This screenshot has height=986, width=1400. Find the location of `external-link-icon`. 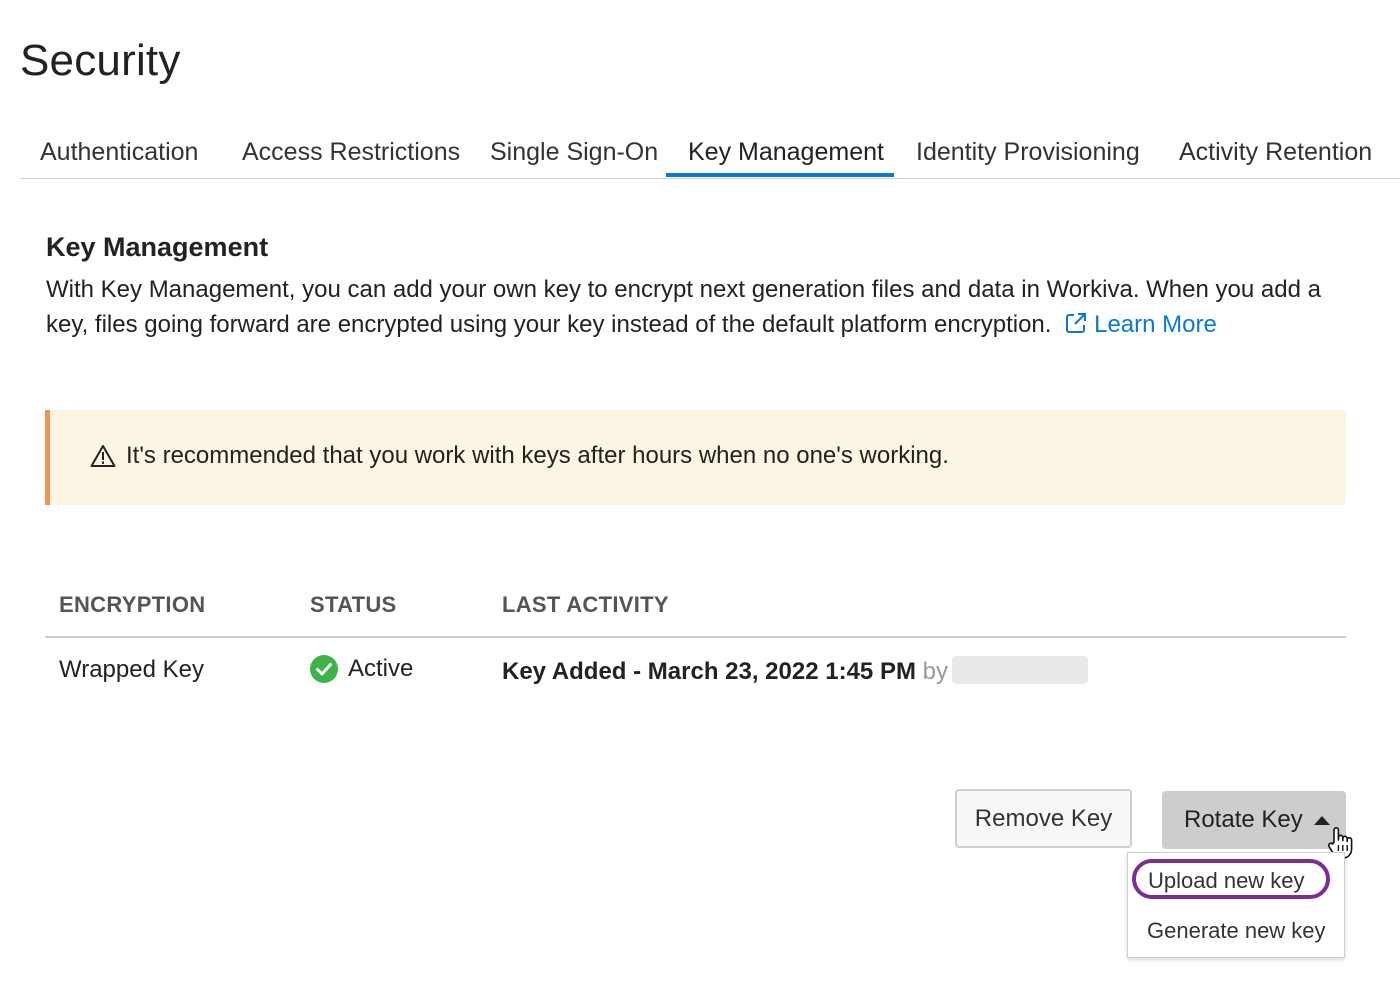

external-link-icon is located at coordinates (1076, 323).